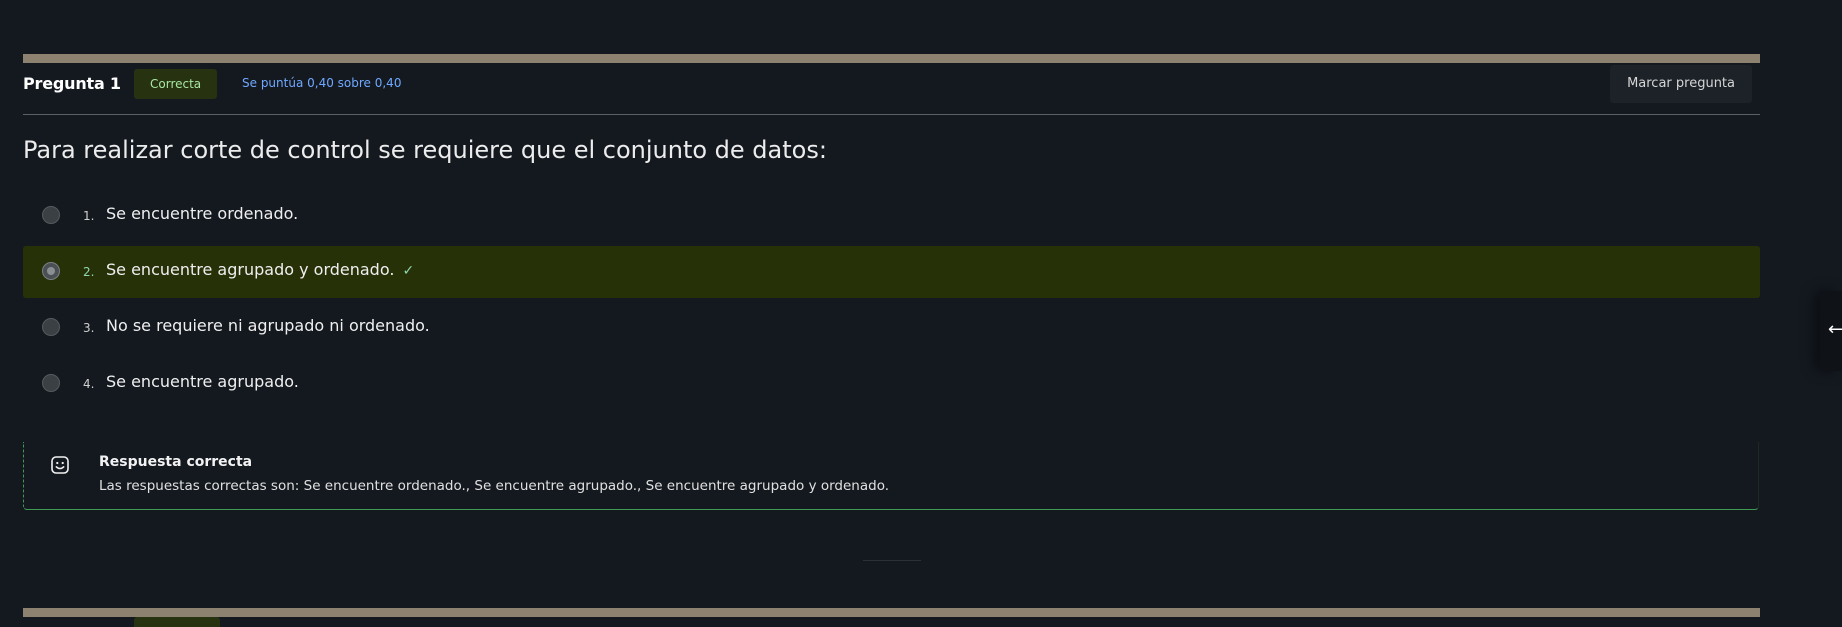 The width and height of the screenshot is (1842, 627). I want to click on check-icon: ✓, so click(408, 271).